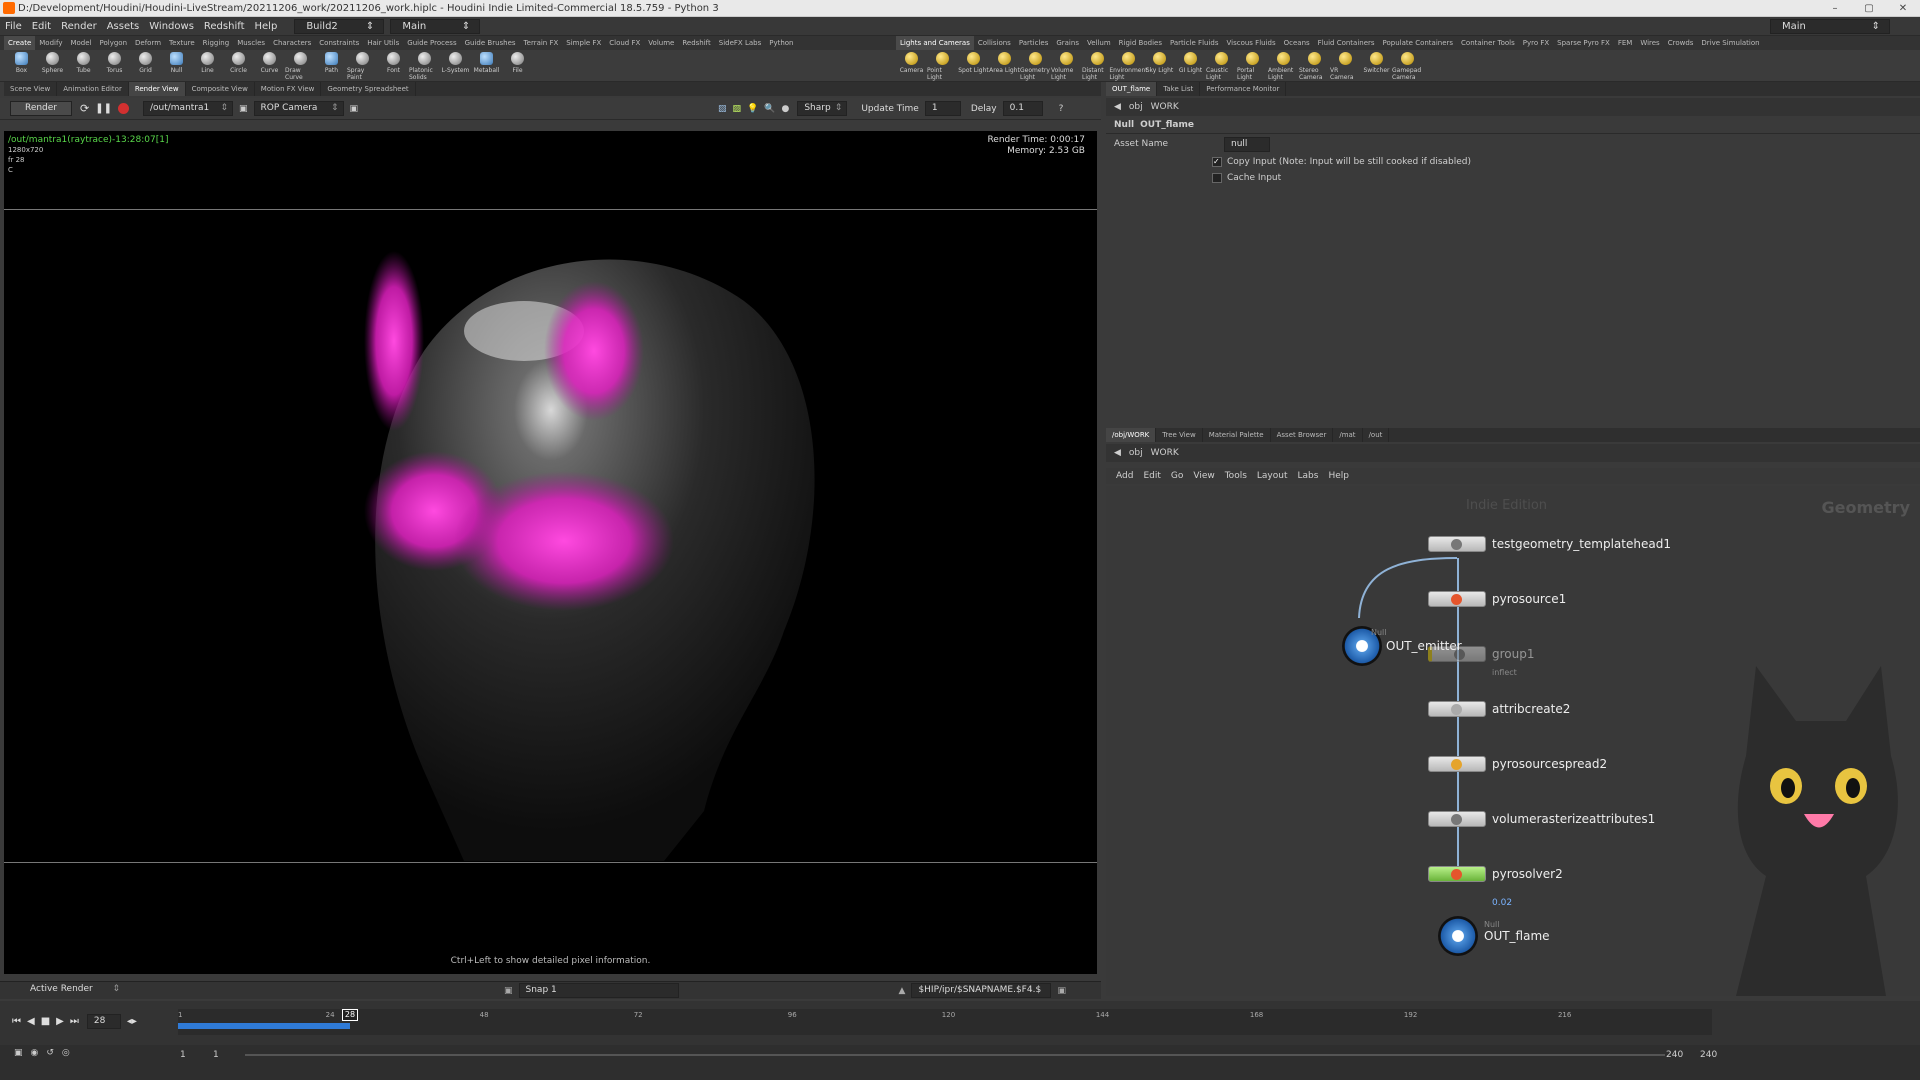 This screenshot has height=1080, width=1920. Describe the element at coordinates (145, 66) in the screenshot. I see `tool-grid: Grid` at that location.